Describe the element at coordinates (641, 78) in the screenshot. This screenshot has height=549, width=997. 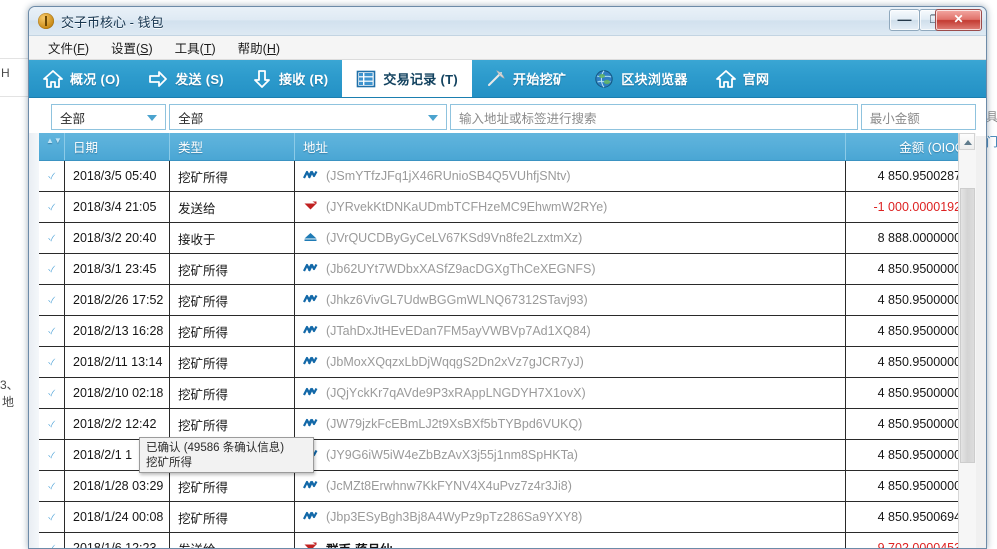
I see `toolbar-item-6: 区块浏览器` at that location.